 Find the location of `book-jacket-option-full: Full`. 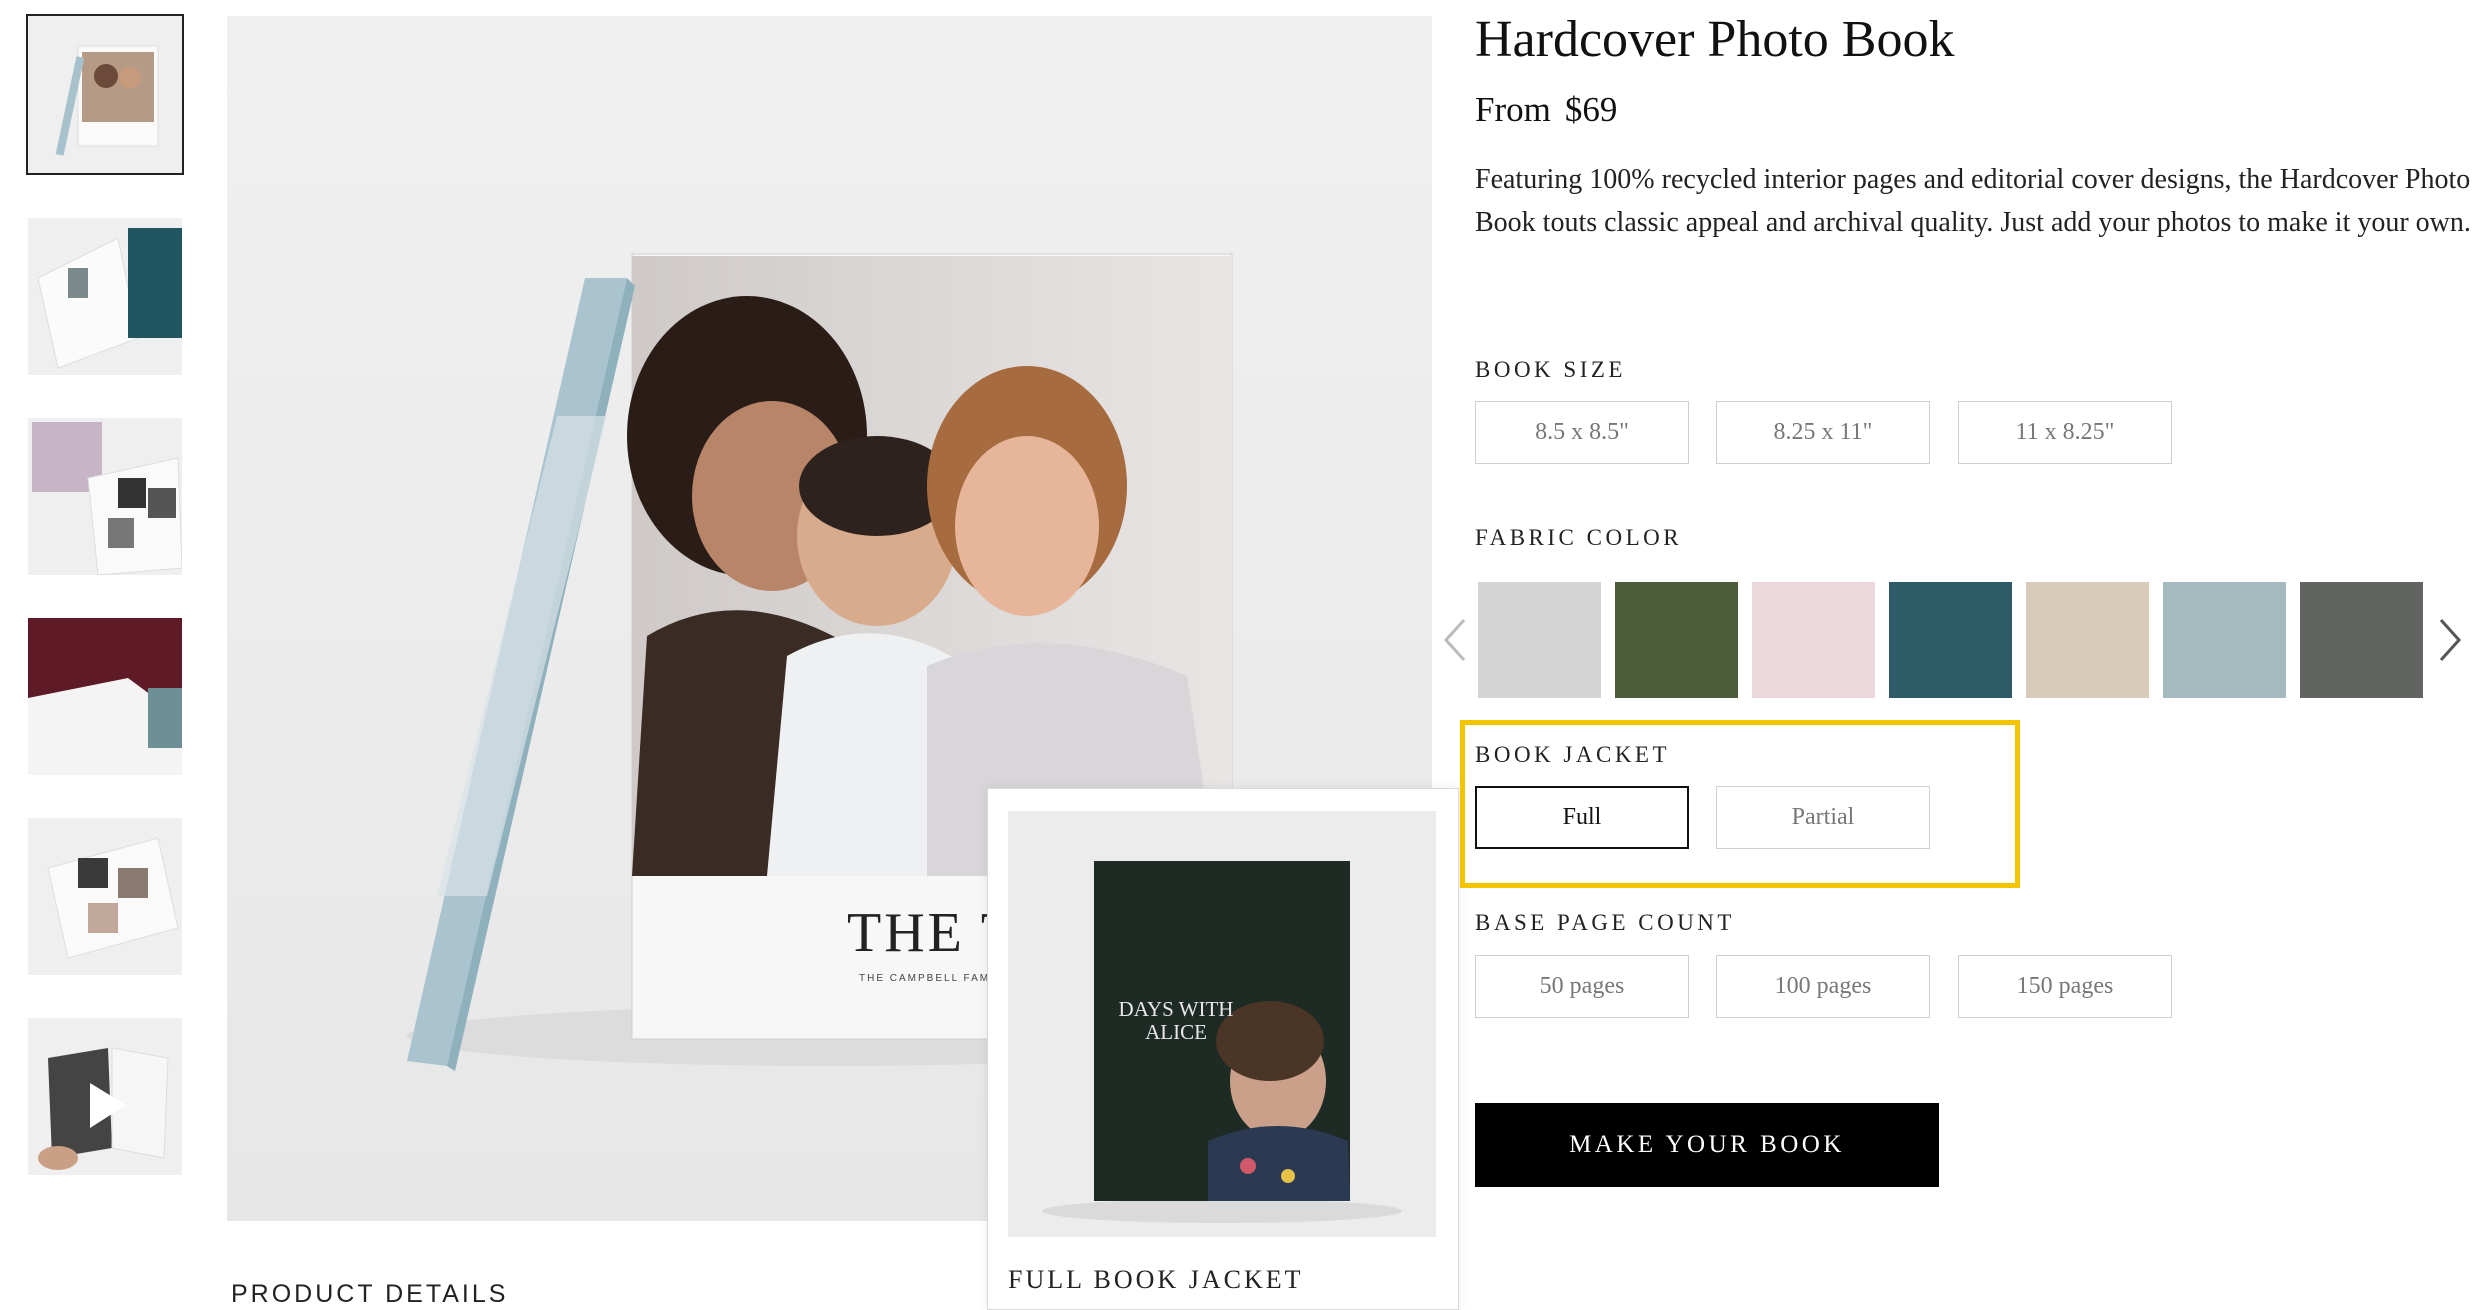

book-jacket-option-full: Full is located at coordinates (1582, 817).